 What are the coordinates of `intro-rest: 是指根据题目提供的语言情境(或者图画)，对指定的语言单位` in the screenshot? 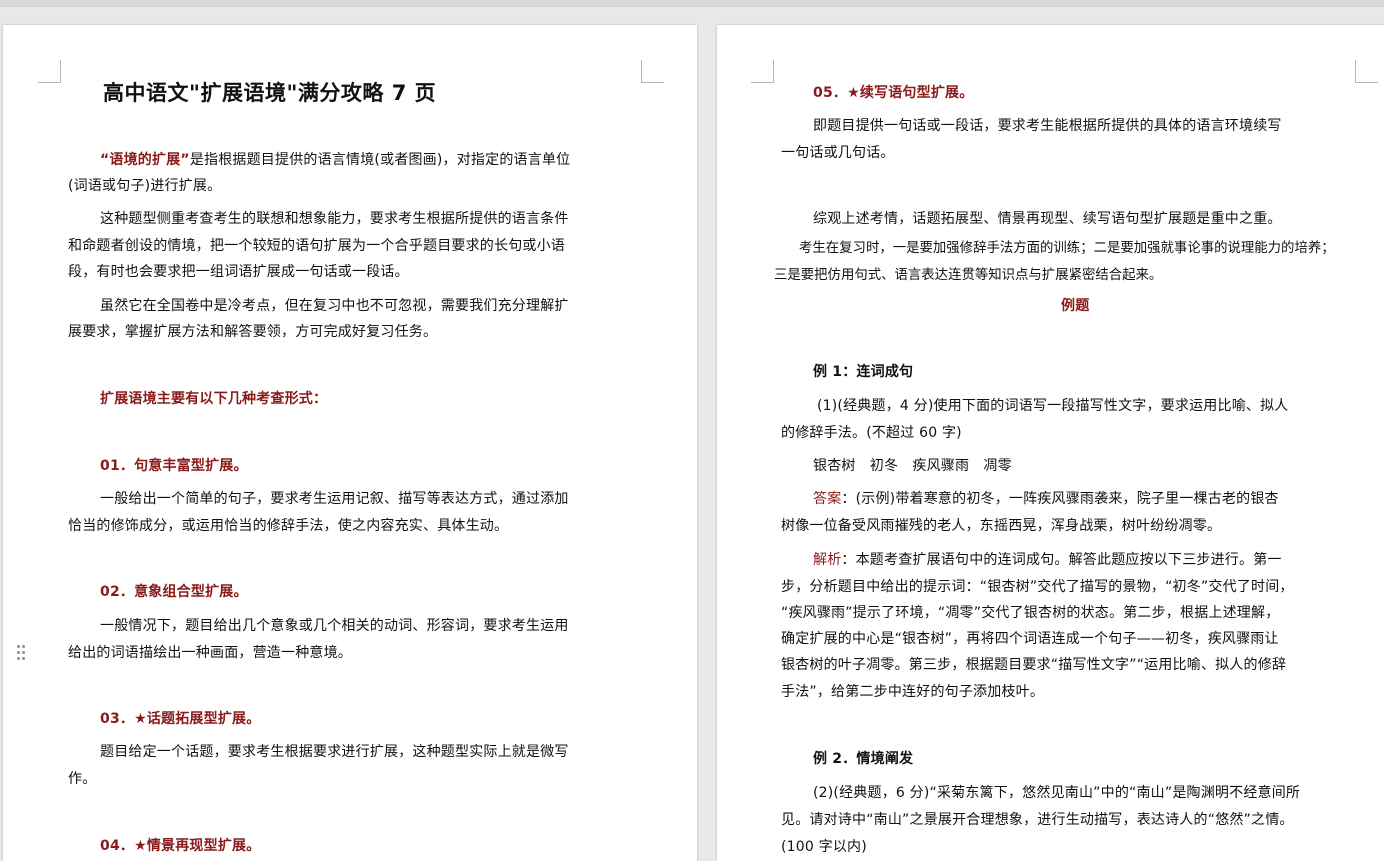 It's located at (380, 160).